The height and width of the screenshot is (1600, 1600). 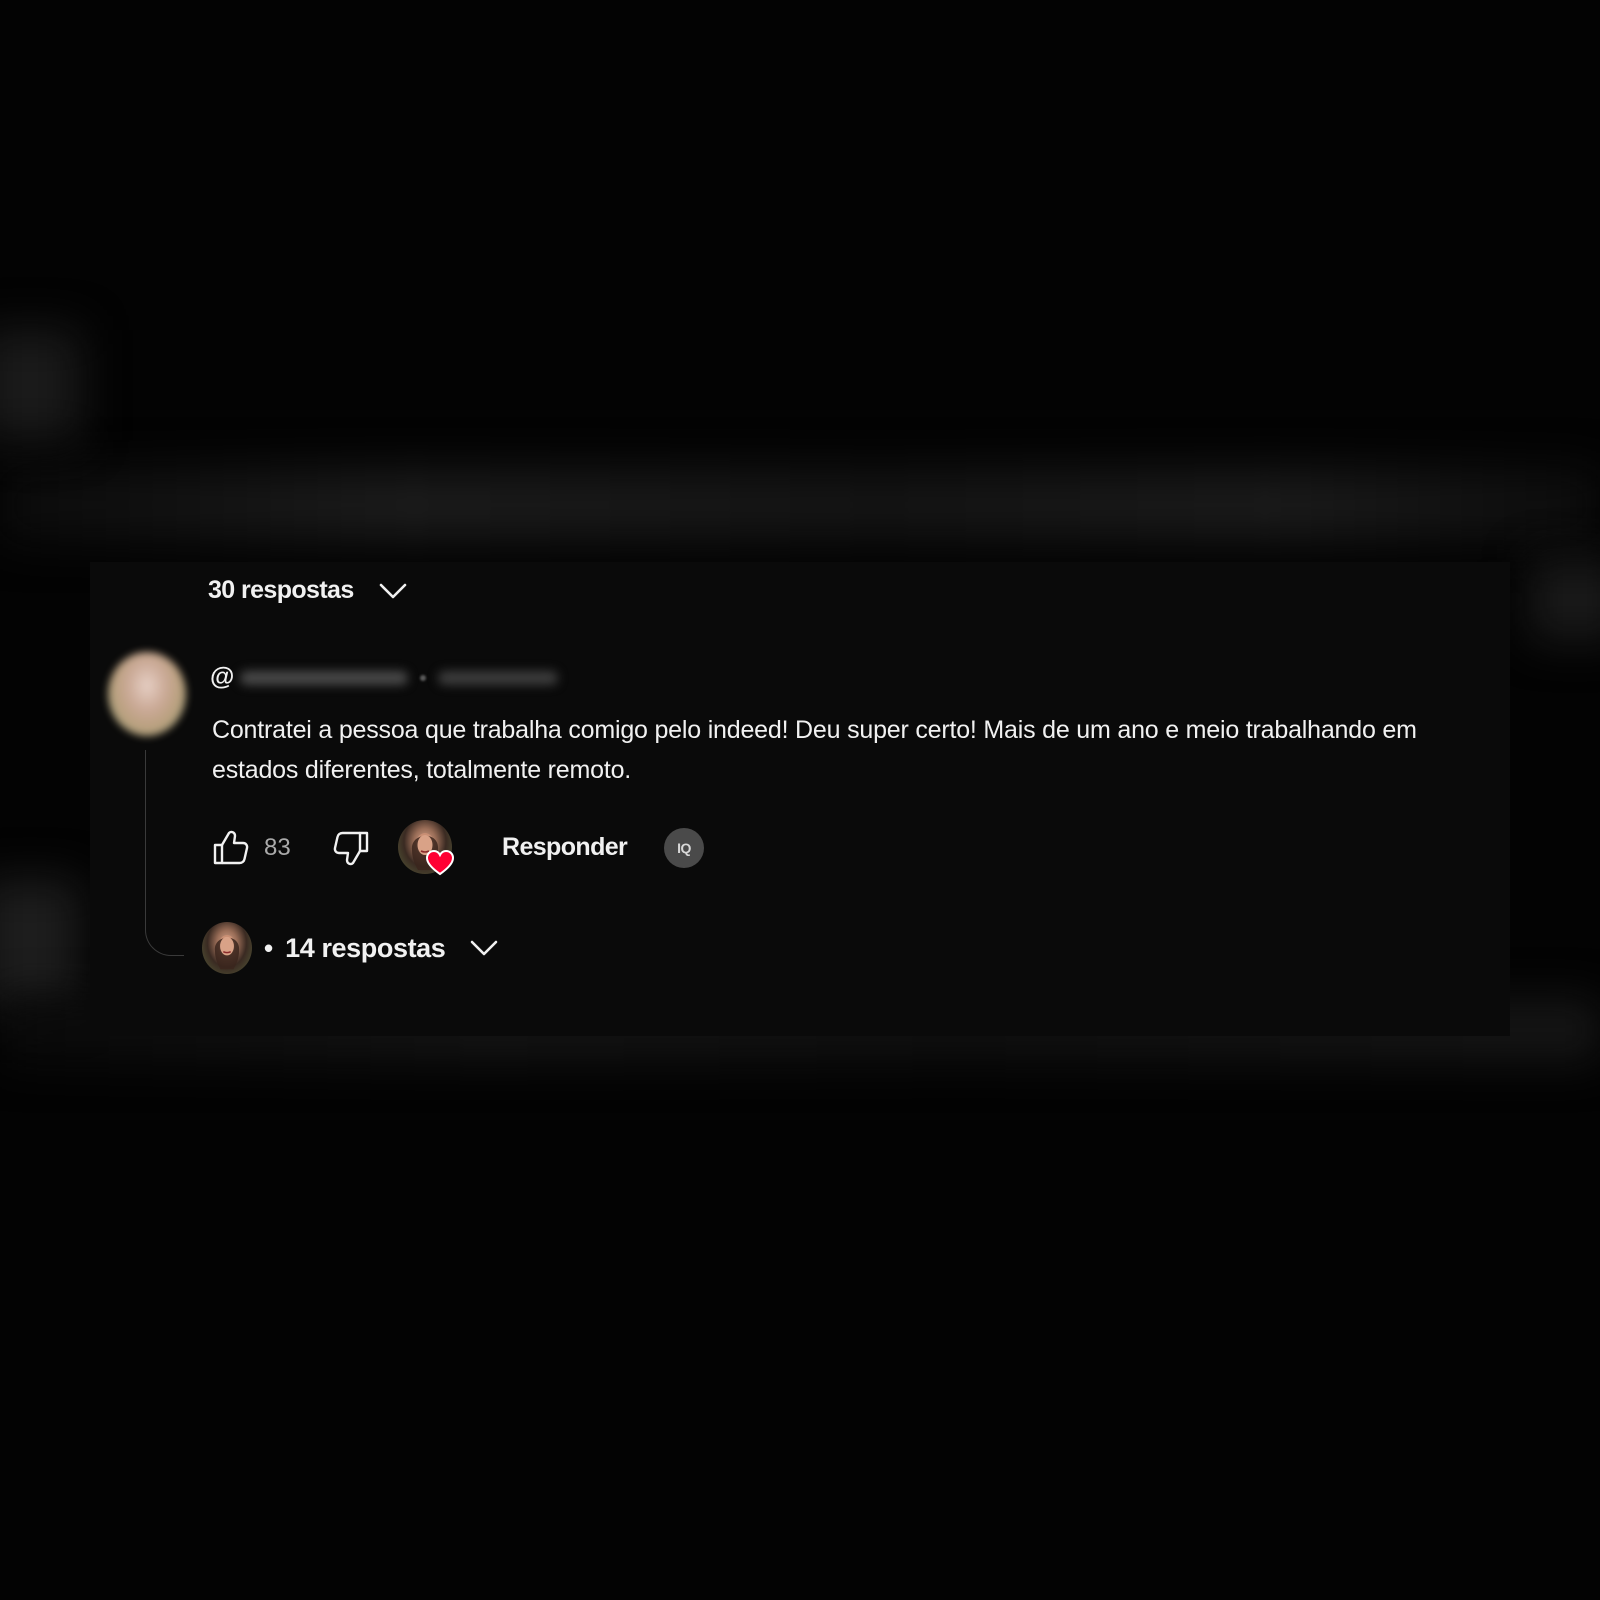 I want to click on comment-header: @, so click(x=384, y=677).